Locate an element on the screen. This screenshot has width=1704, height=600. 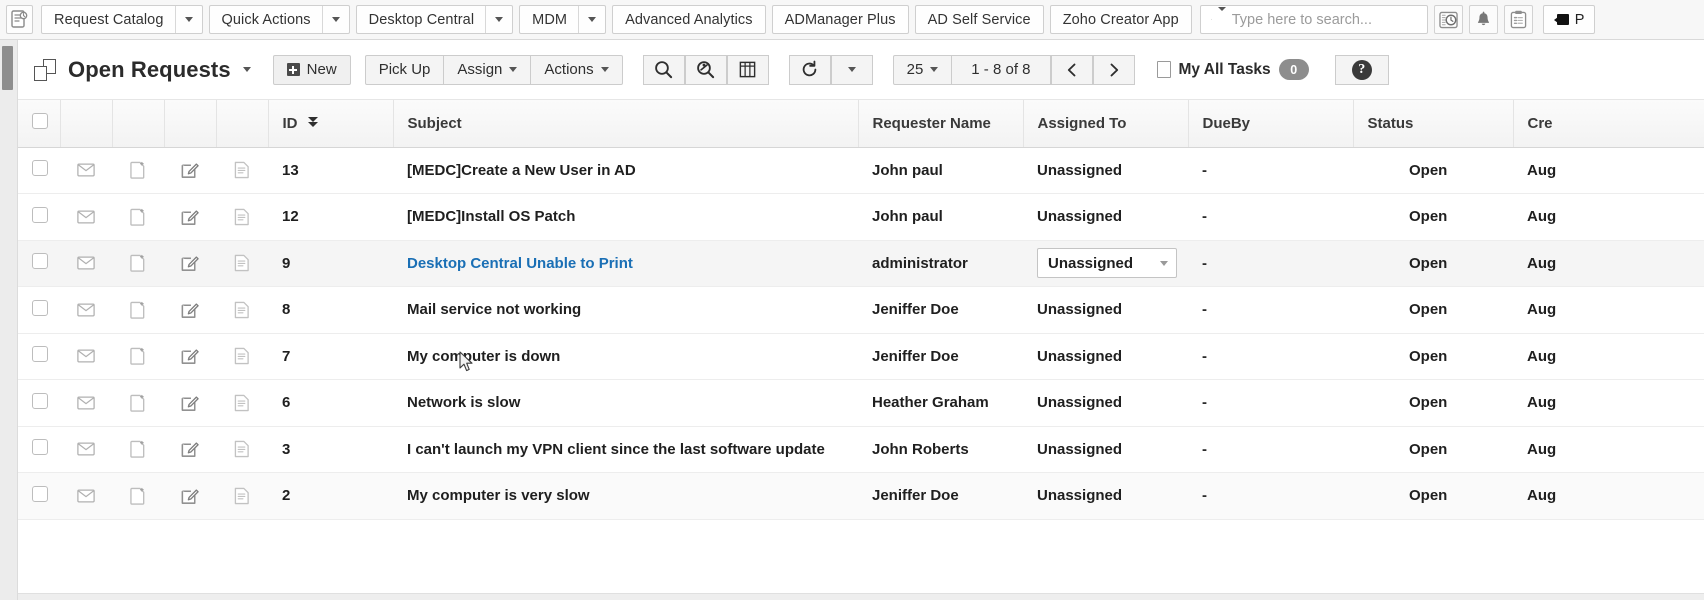
search-icon-button is located at coordinates (663, 69).